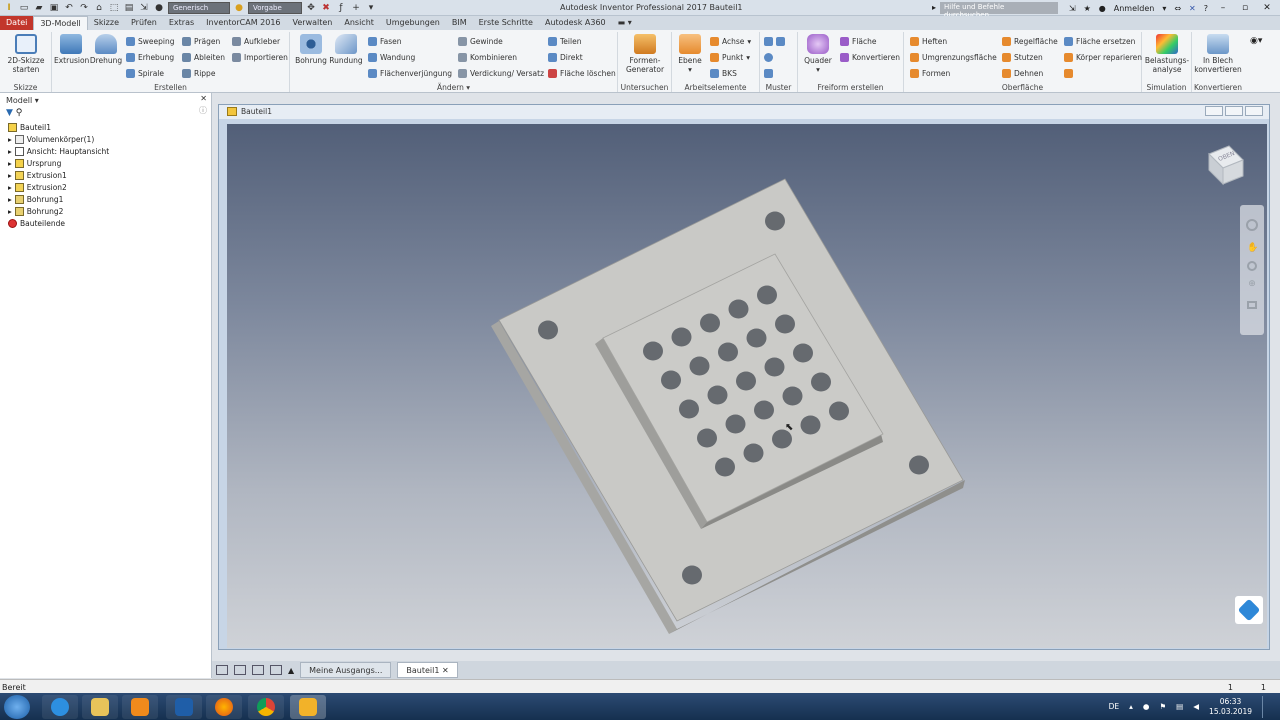 This screenshot has width=1280, height=720. What do you see at coordinates (1218, 54) in the screenshot?
I see `in-blech-konvertieren-button: In Blech konvertieren` at bounding box center [1218, 54].